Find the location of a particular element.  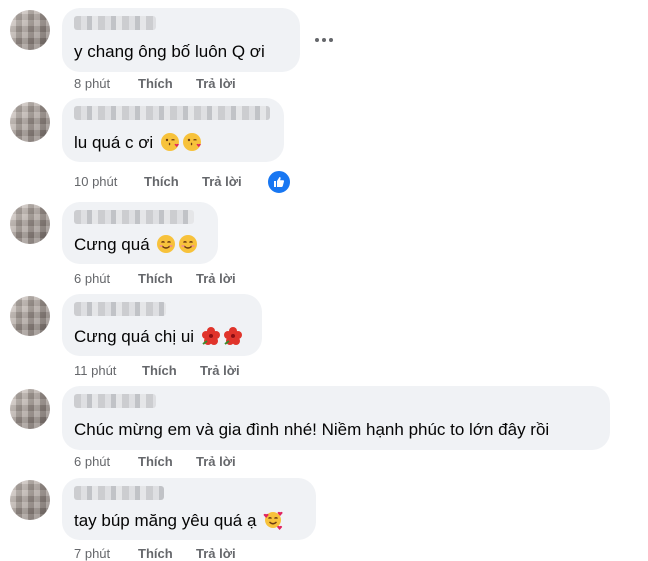

smiling-face-with-hearts-icon is located at coordinates (273, 520).